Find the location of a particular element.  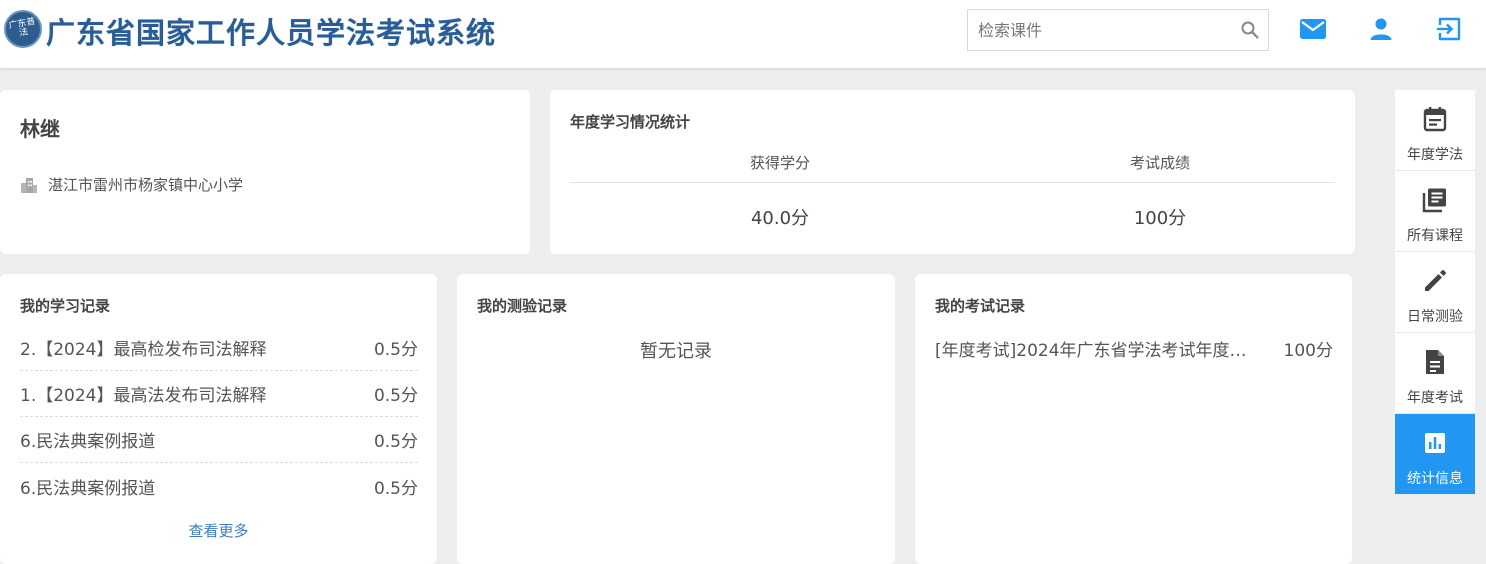

user-name: 林继 is located at coordinates (40, 129).